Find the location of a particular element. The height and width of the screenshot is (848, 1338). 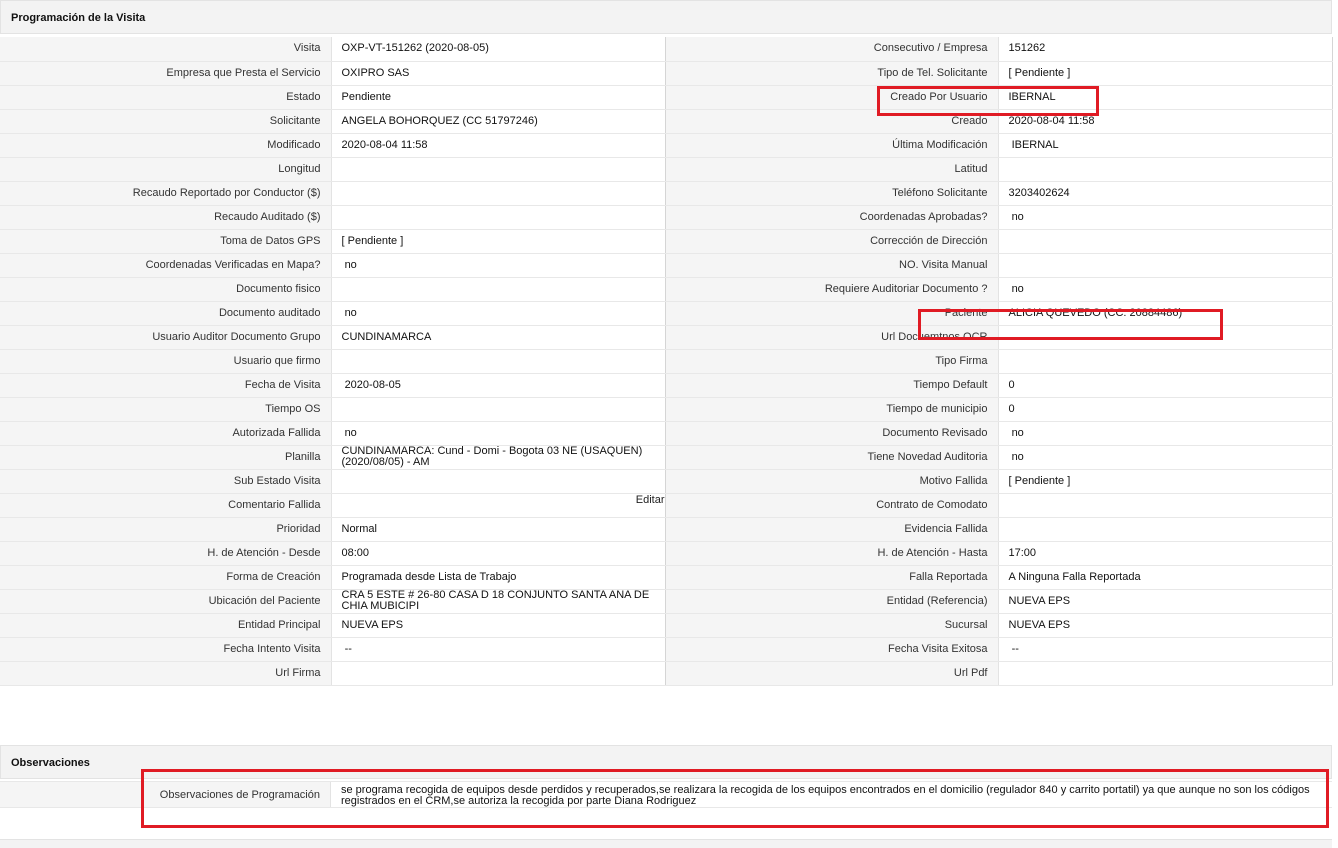

field-label: Tipo de Tel. Solicitante is located at coordinates (832, 73).